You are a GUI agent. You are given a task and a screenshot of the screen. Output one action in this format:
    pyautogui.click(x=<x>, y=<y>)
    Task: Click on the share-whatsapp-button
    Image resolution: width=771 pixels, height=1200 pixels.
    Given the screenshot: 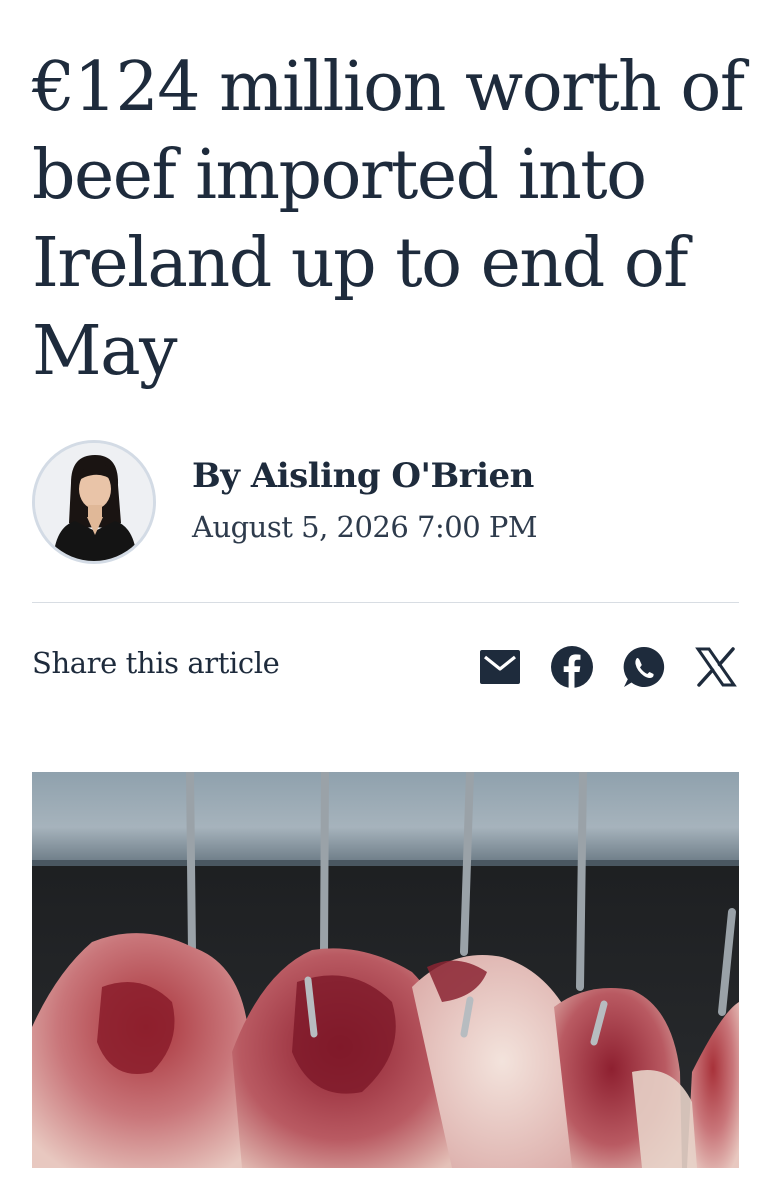 What is the action you would take?
    pyautogui.click(x=644, y=667)
    